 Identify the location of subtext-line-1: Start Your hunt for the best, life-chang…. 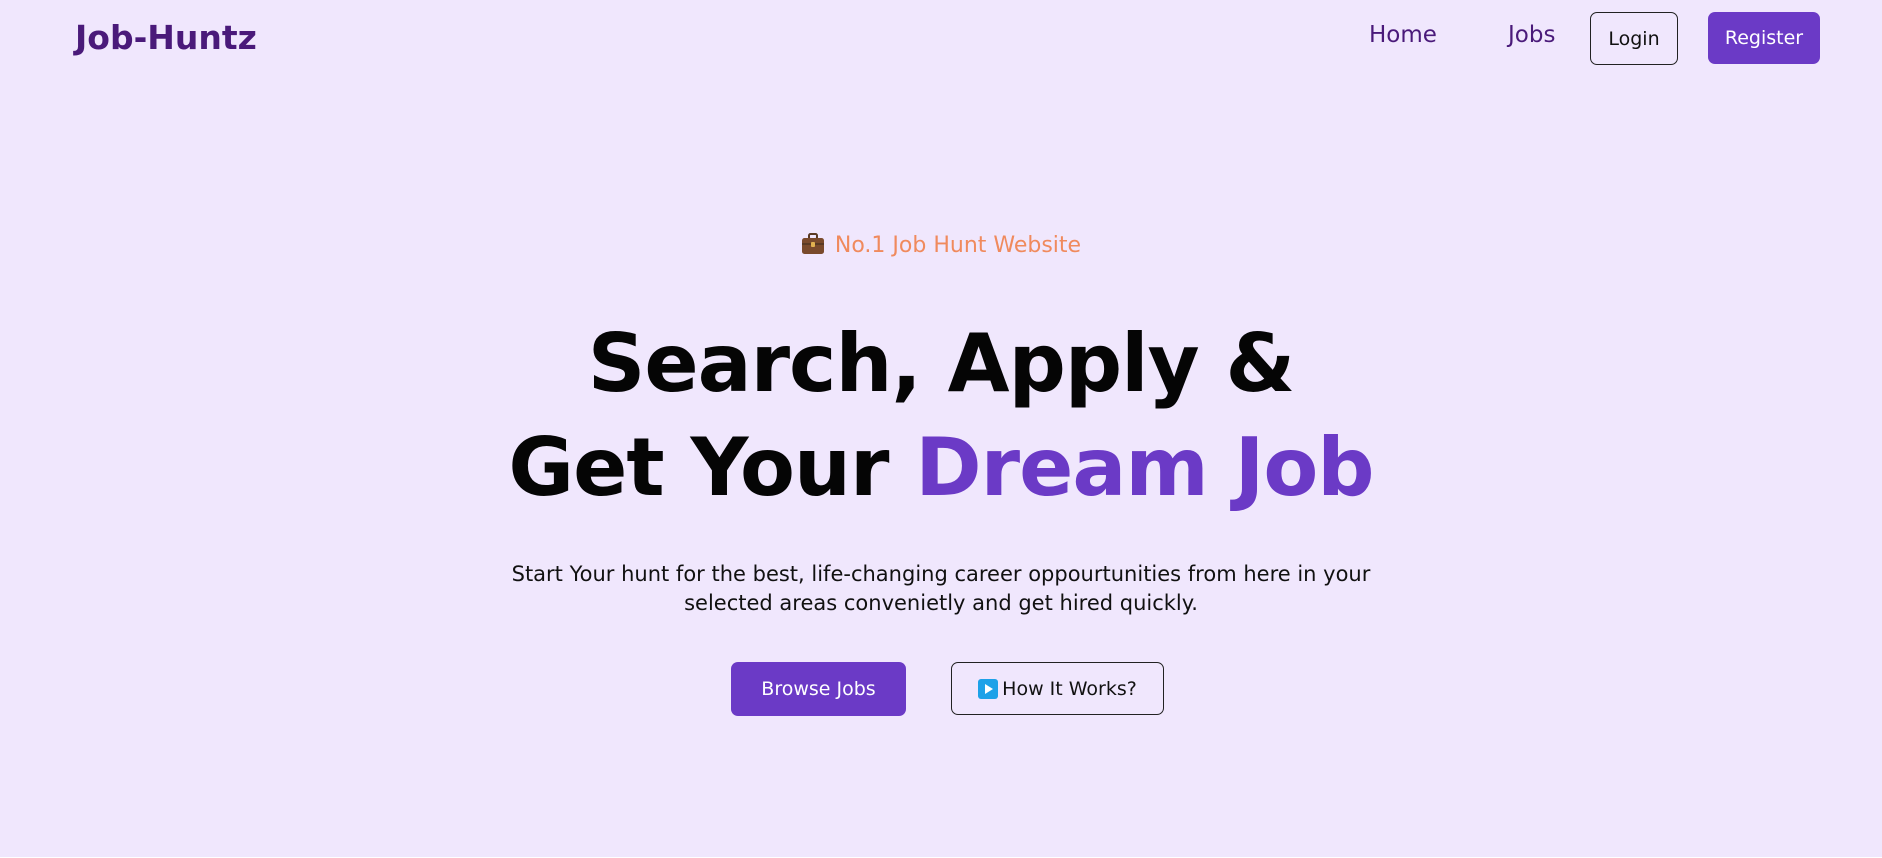
(941, 574).